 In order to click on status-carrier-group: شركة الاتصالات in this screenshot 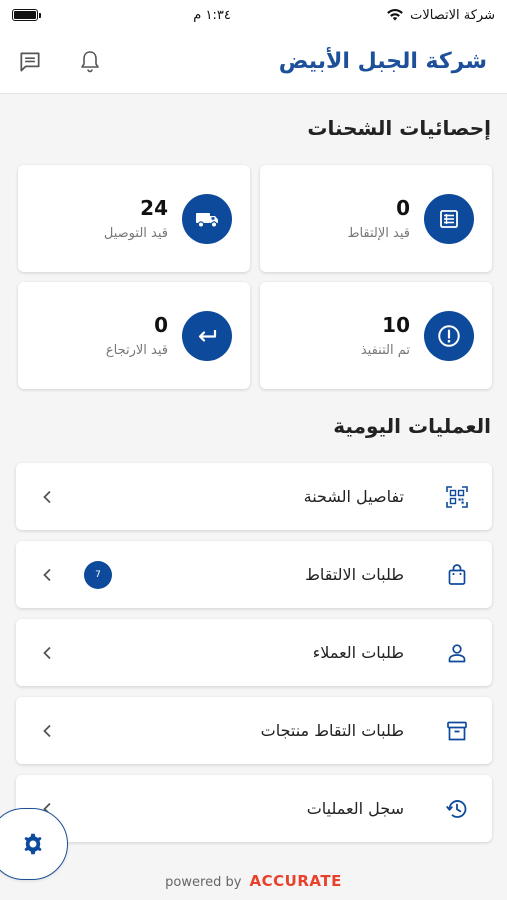, I will do `click(440, 15)`.